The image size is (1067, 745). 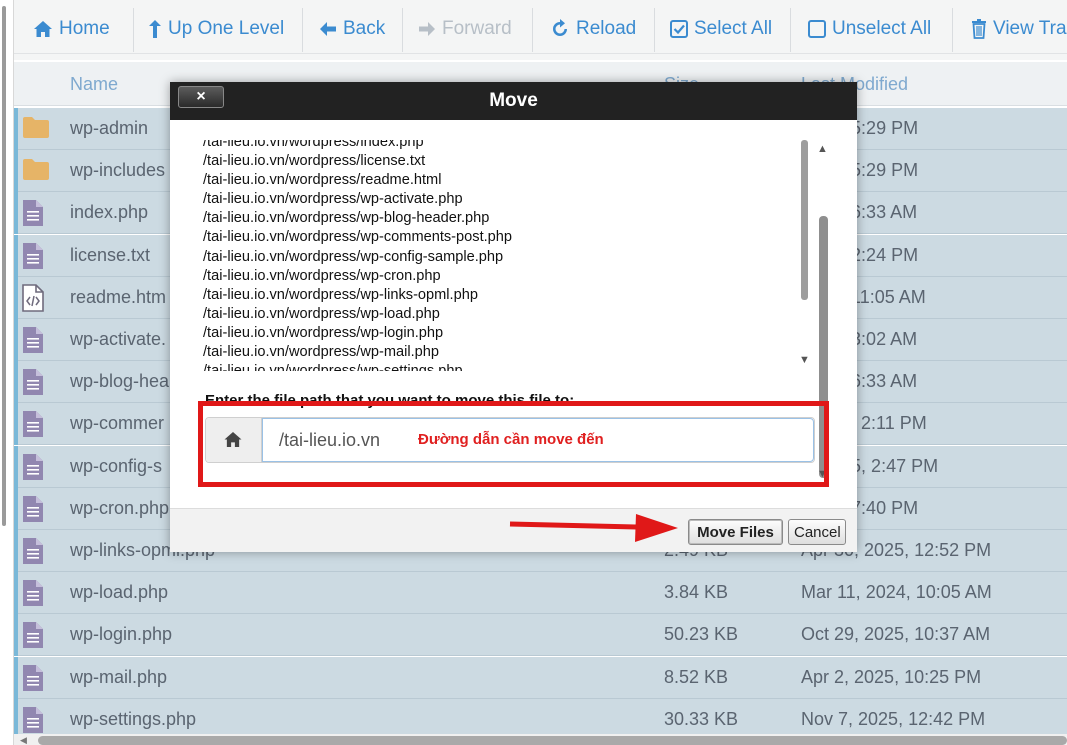 I want to click on file-size: 50.23 KB, so click(x=701, y=634).